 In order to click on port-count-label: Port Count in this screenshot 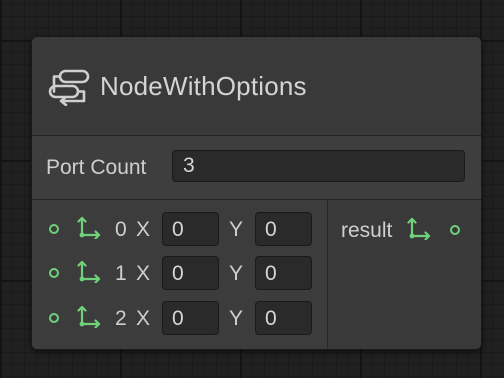, I will do `click(96, 167)`.